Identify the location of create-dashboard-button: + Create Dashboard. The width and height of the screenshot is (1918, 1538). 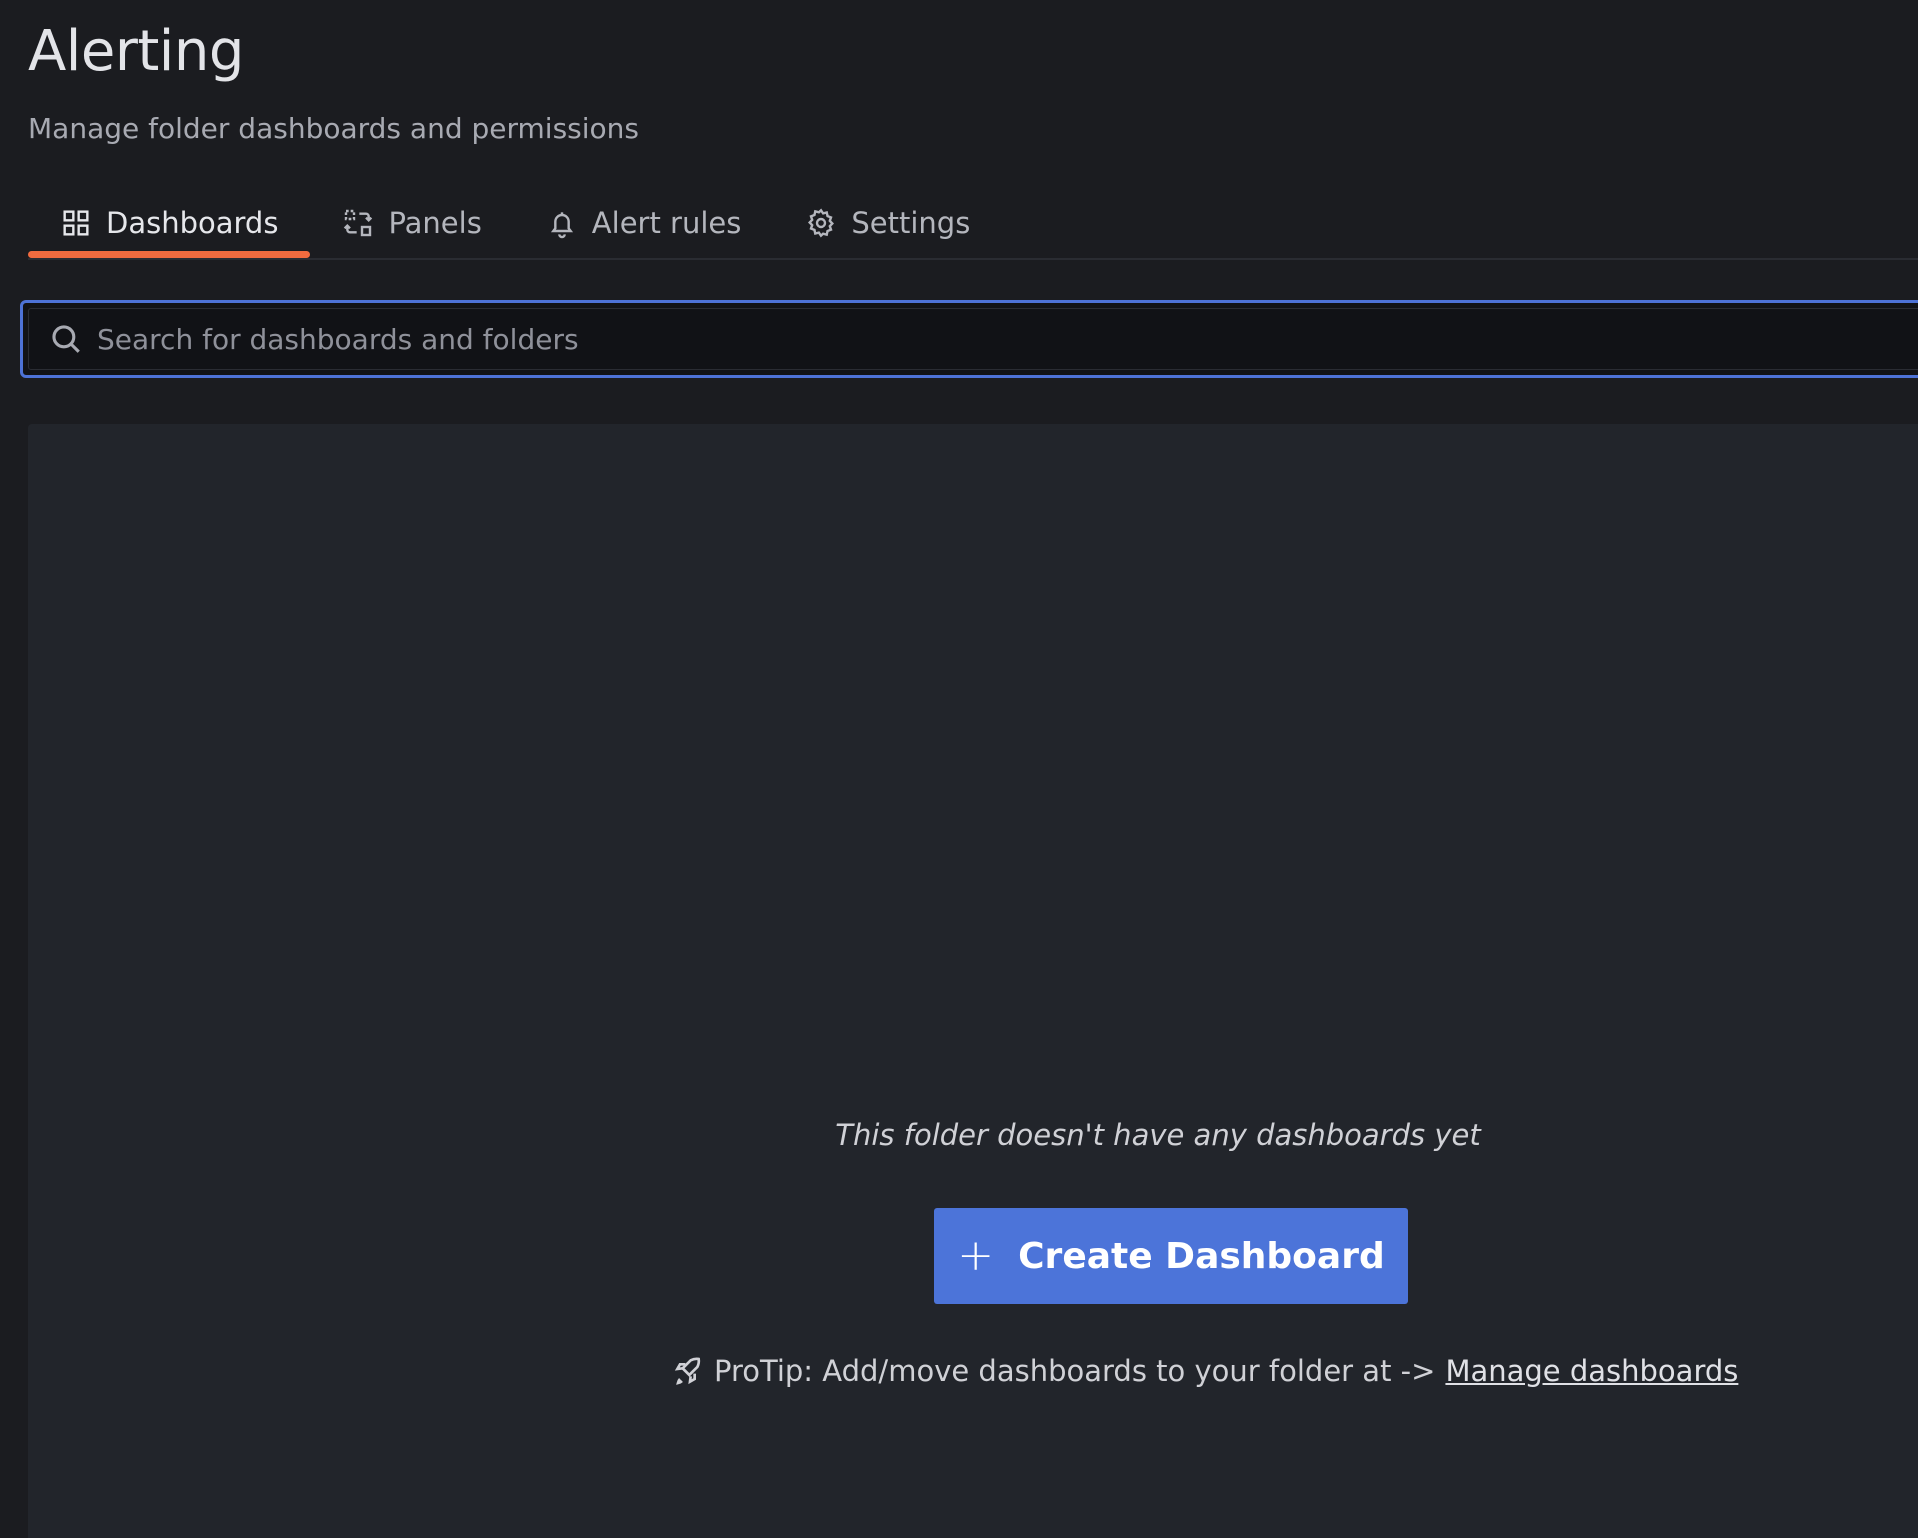
(1171, 1256).